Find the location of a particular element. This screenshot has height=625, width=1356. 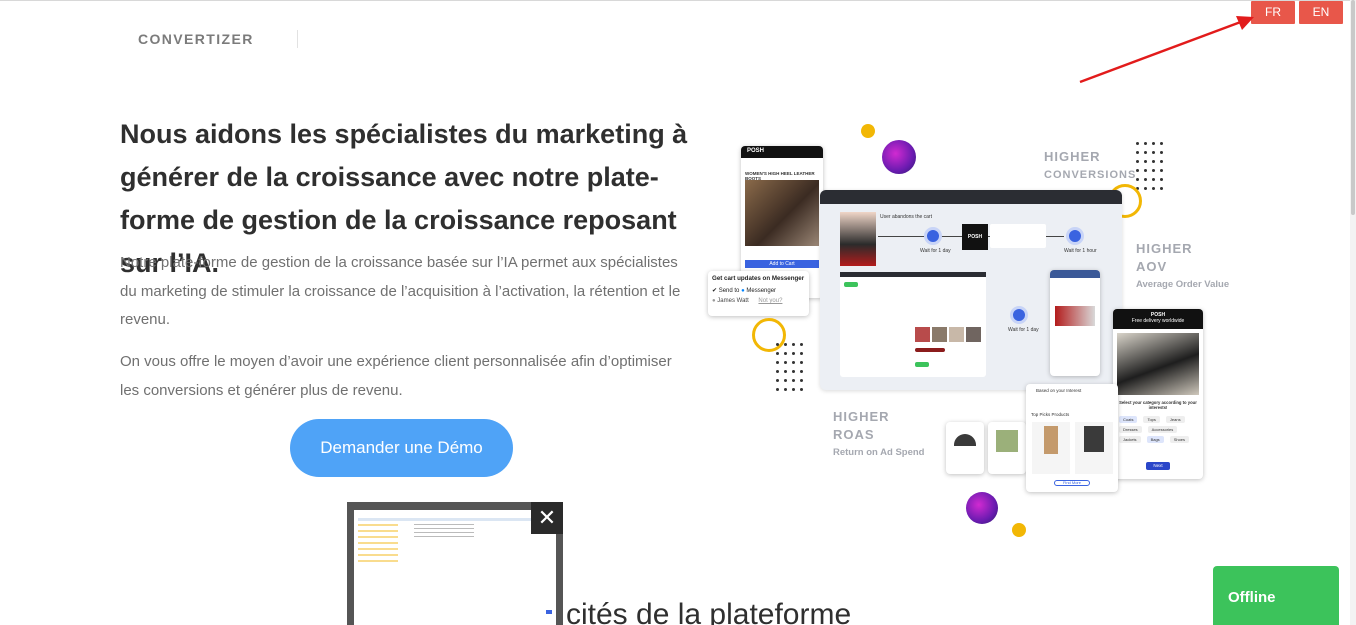

section-title: cités de la plateforme is located at coordinates (709, 611).